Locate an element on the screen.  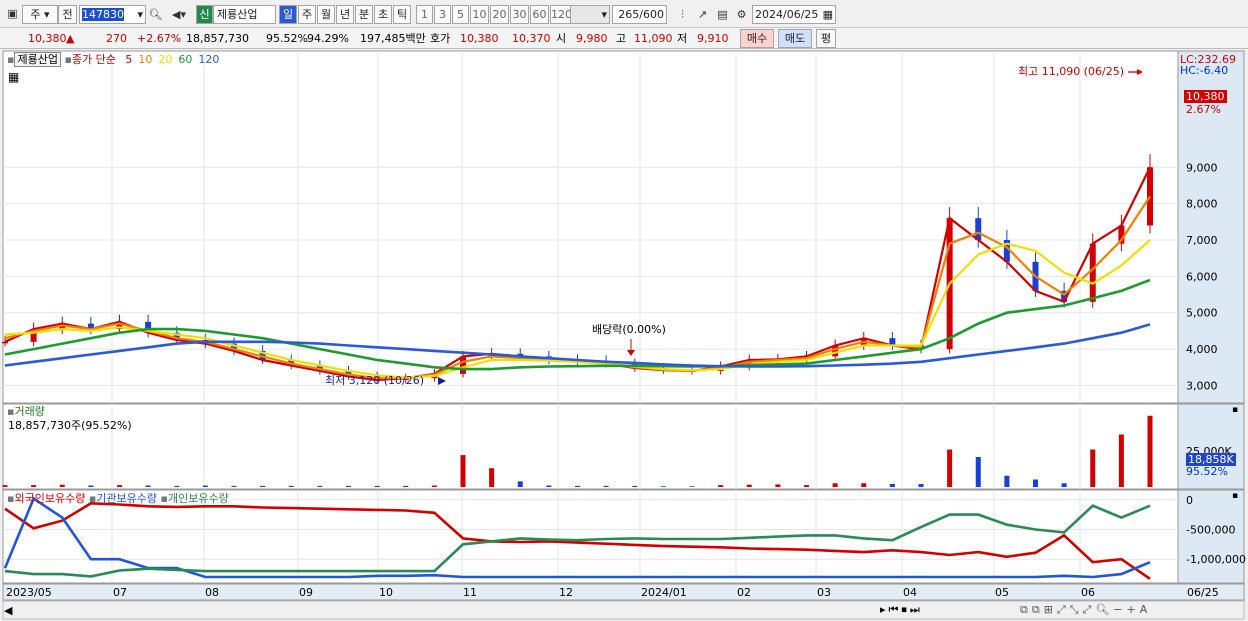
legend-foreign: 외국인보유수량 is located at coordinates (50, 498).